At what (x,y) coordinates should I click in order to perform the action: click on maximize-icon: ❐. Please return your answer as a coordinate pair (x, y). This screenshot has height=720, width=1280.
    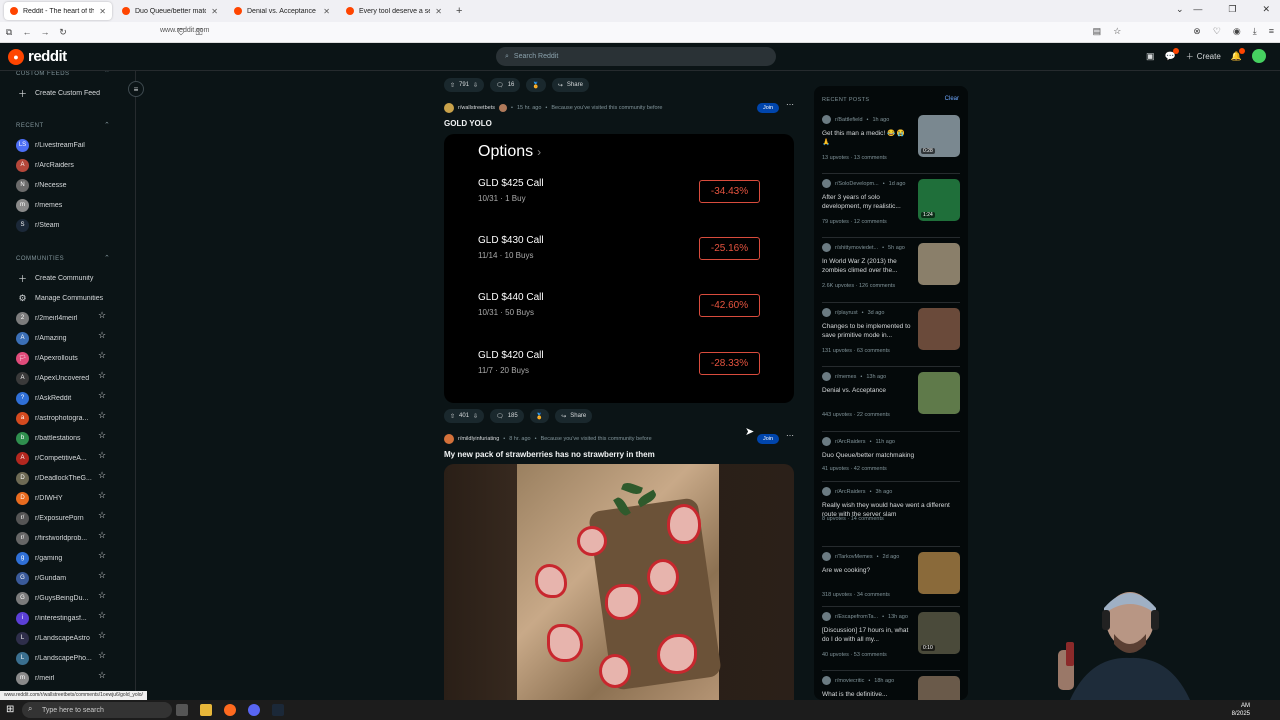
    Looking at the image, I should click on (1232, 9).